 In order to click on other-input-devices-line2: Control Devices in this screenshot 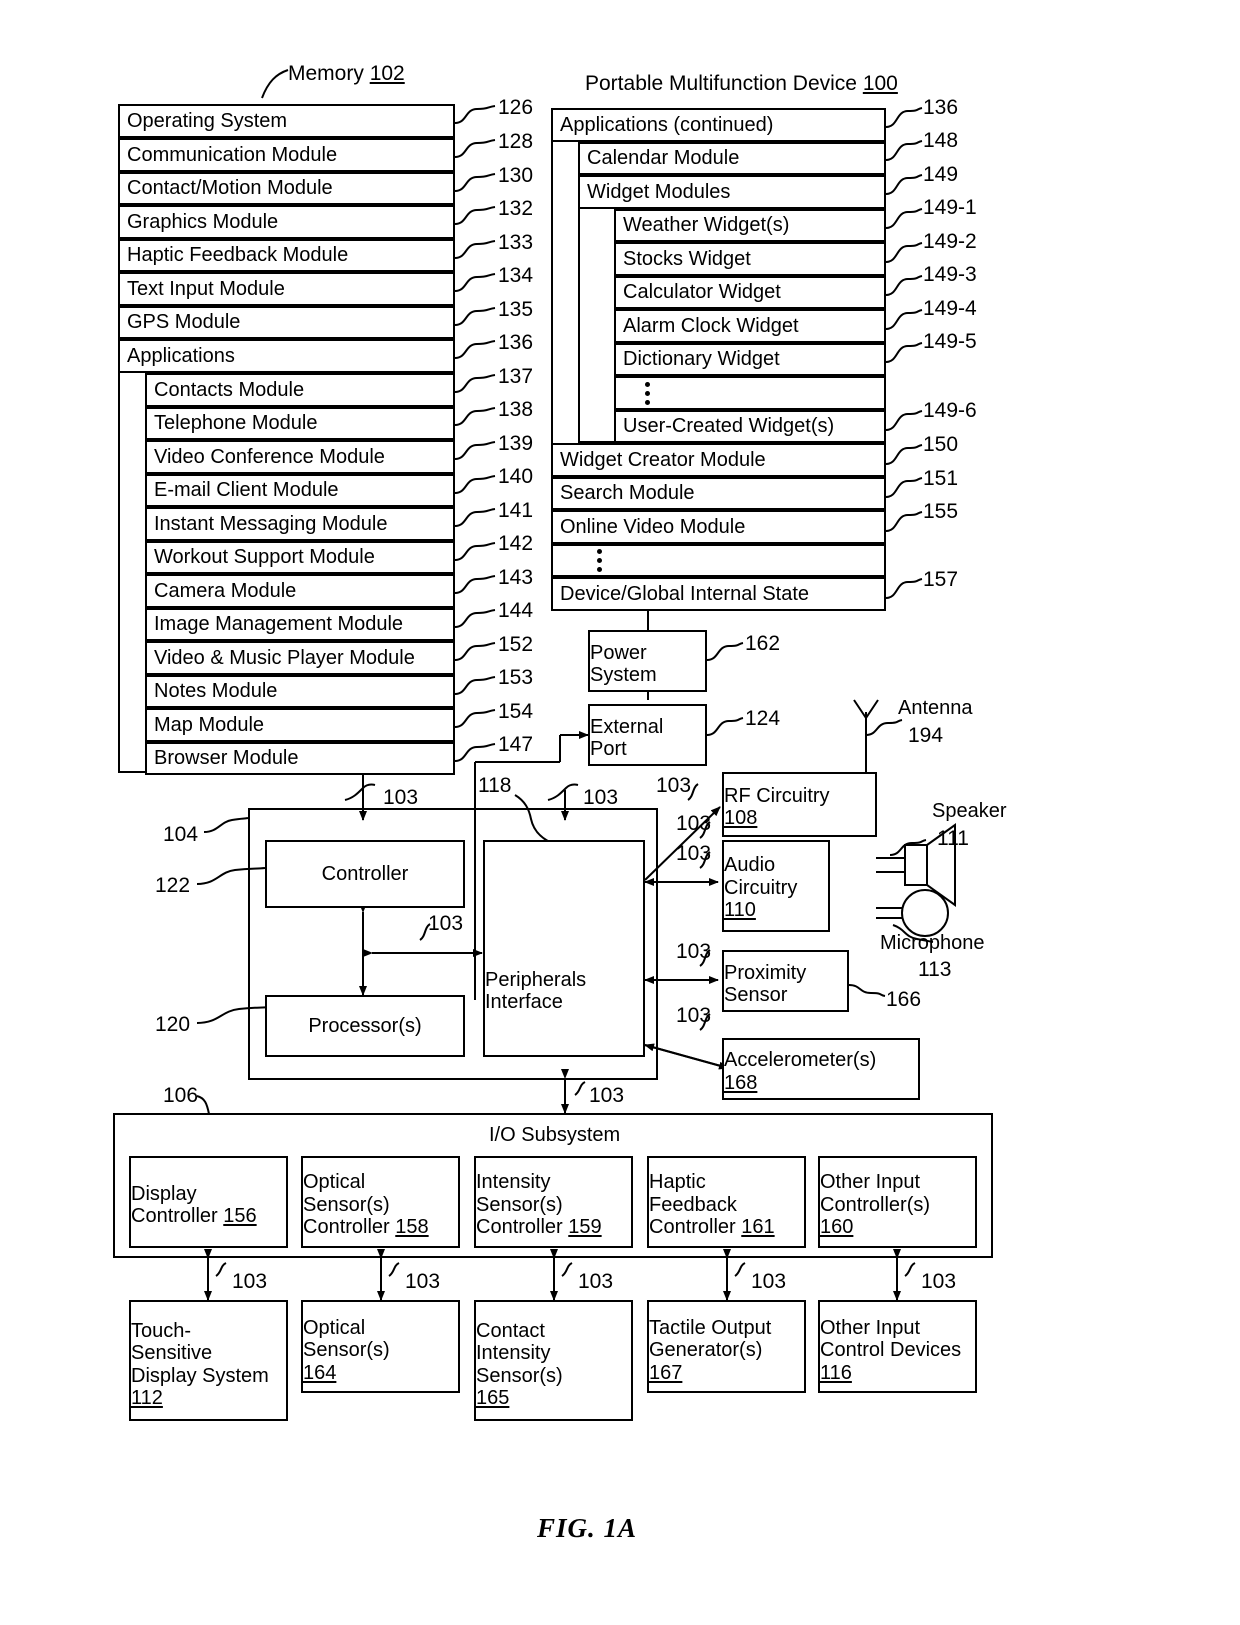, I will do `click(891, 1350)`.